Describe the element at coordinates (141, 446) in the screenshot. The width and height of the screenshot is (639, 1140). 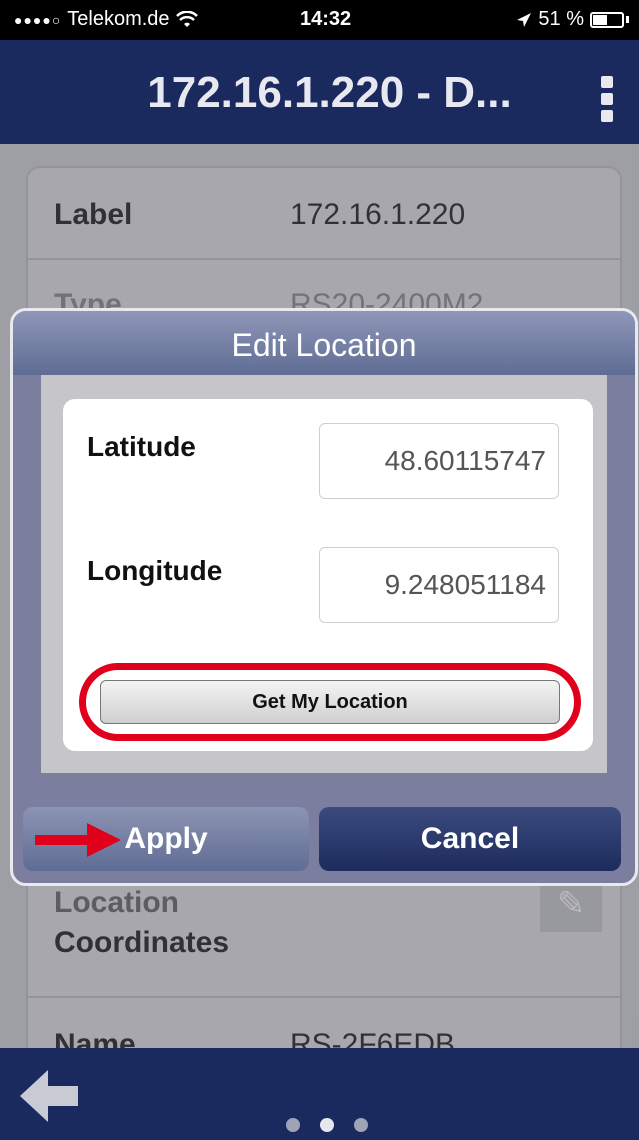
I see `latitude-label: Latitude` at that location.